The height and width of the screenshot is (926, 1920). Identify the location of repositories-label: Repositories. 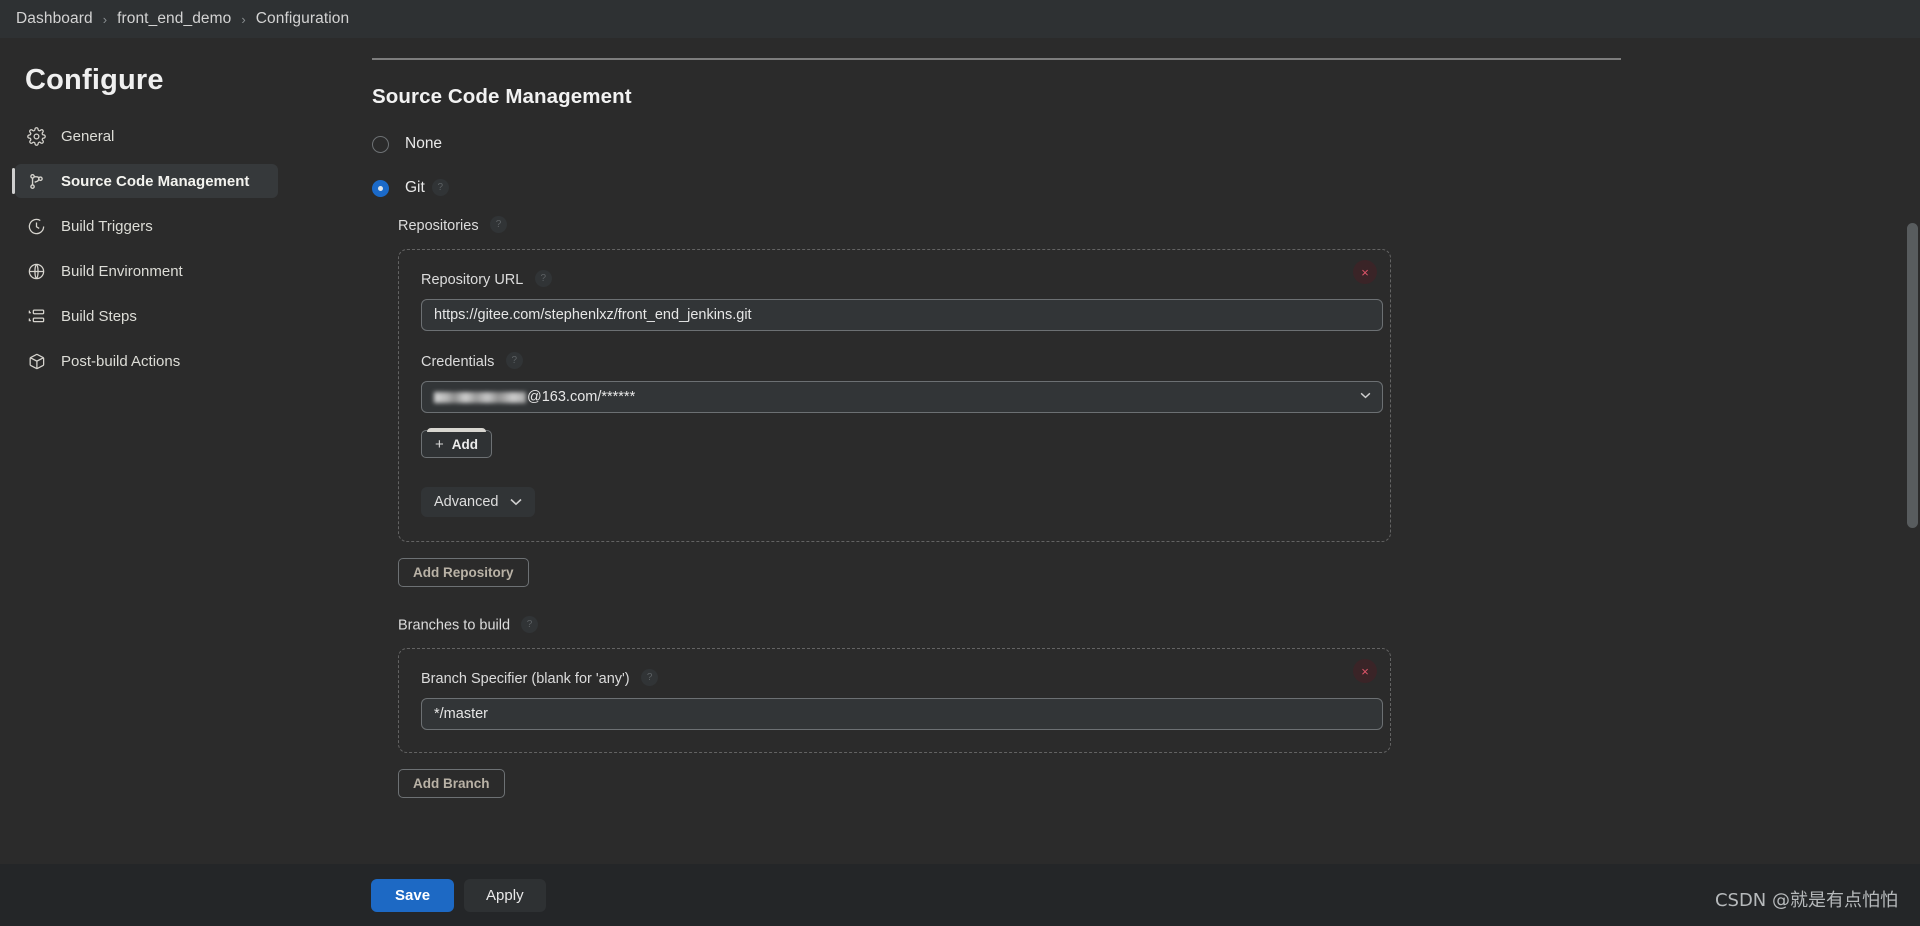
(438, 226).